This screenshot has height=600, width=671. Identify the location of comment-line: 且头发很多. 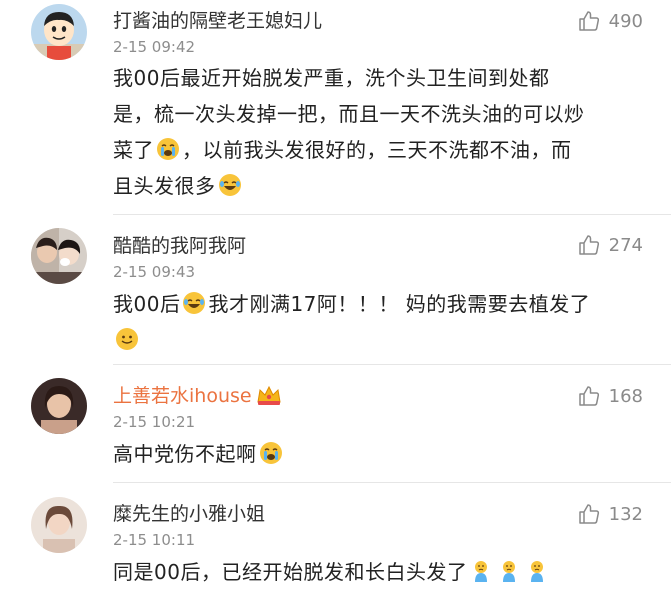
(373, 186).